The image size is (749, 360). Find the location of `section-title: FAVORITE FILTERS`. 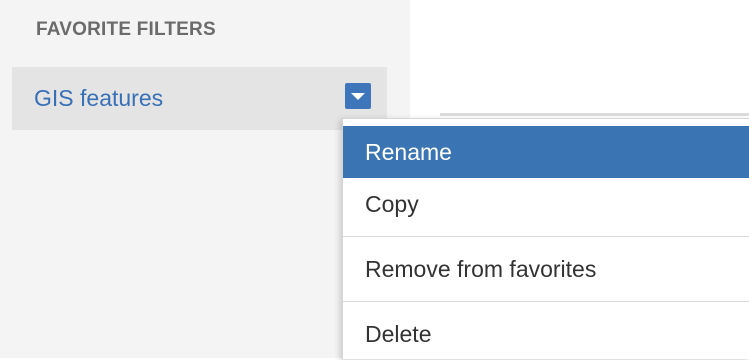

section-title: FAVORITE FILTERS is located at coordinates (126, 29).